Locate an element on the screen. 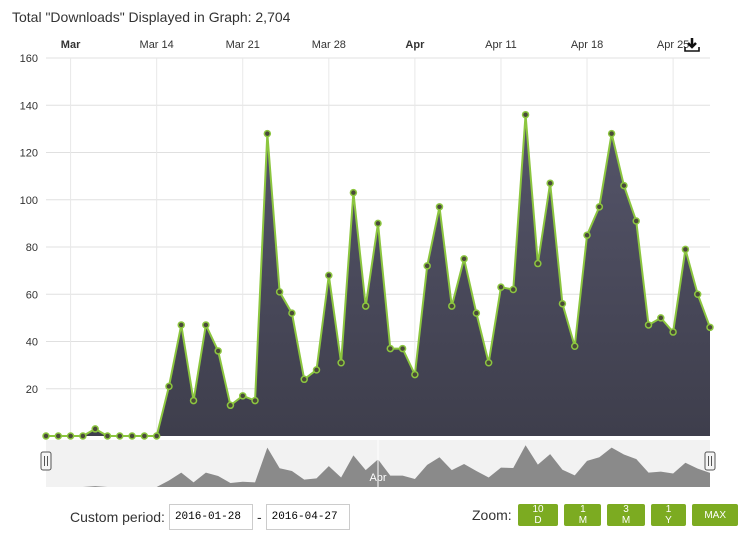 This screenshot has height=540, width=738. from-date-input is located at coordinates (210, 517).